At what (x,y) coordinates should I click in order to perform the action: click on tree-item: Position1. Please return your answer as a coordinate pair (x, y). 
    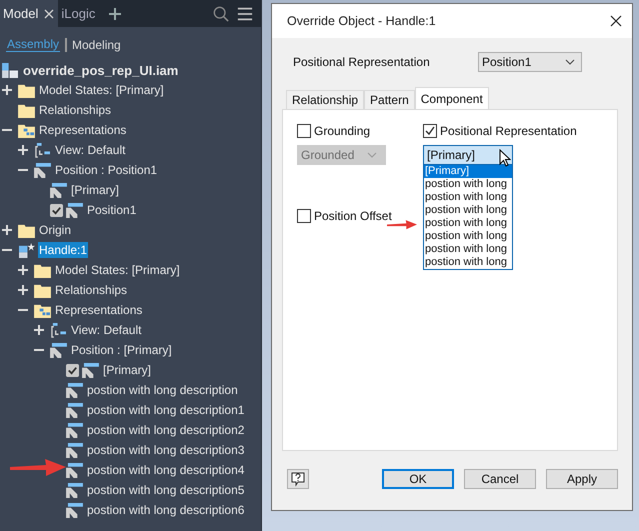
    Looking at the image, I should click on (112, 210).